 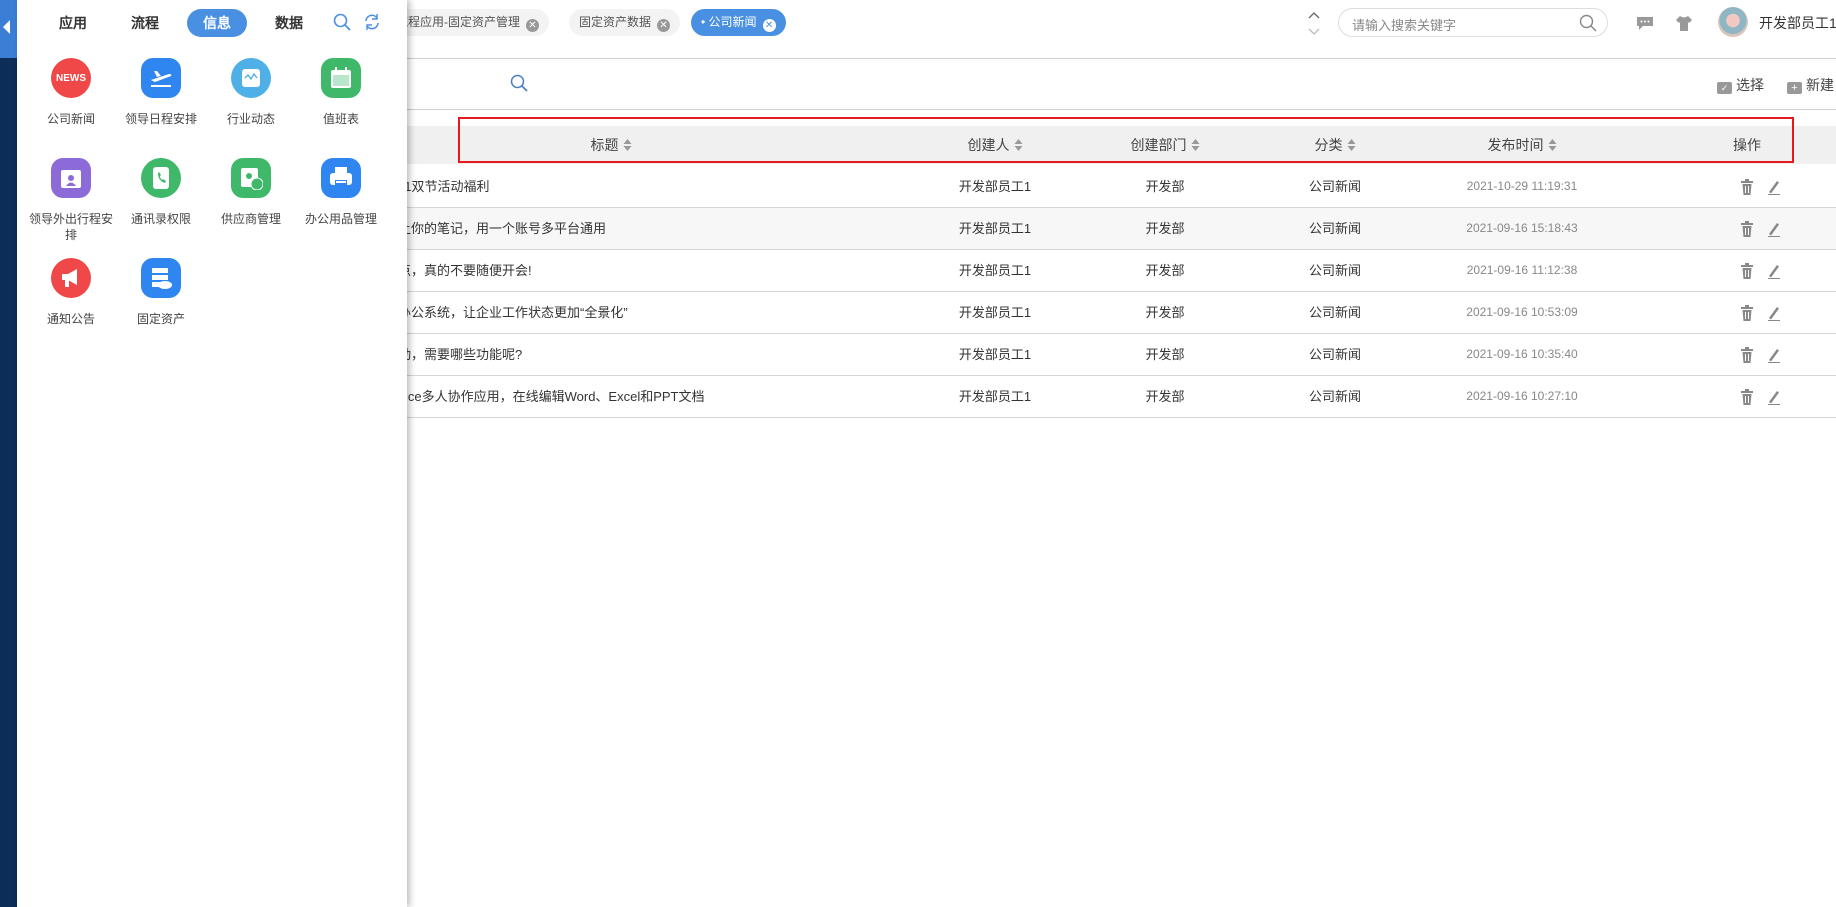 I want to click on app-company-news: NEWS 公司新闻, so click(x=71, y=92).